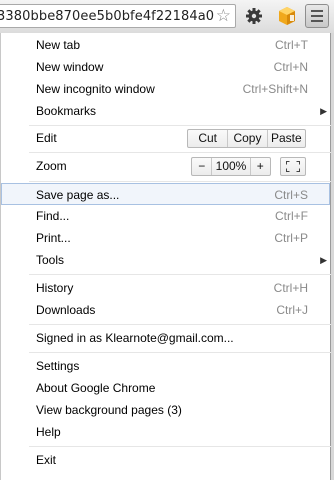 The width and height of the screenshot is (334, 480). Describe the element at coordinates (58, 45) in the screenshot. I see `menu-item-label: New tab` at that location.